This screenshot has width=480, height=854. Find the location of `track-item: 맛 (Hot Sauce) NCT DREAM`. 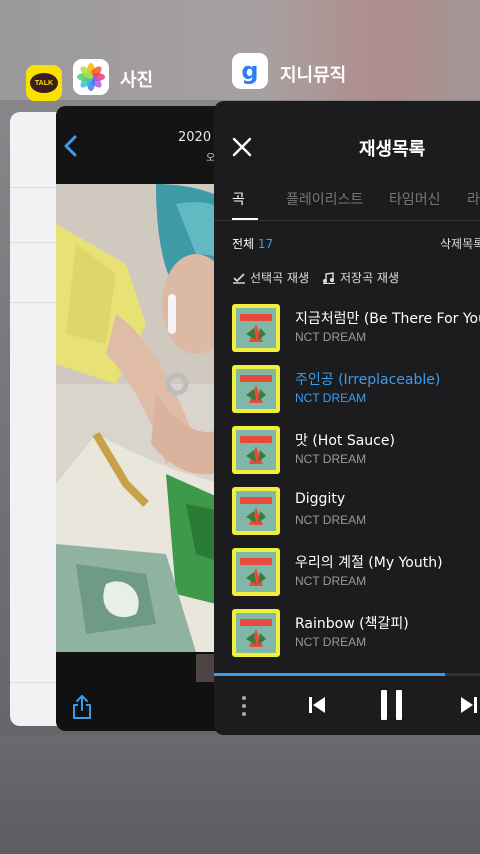

track-item: 맛 (Hot Sauce) NCT DREAM is located at coordinates (347, 450).